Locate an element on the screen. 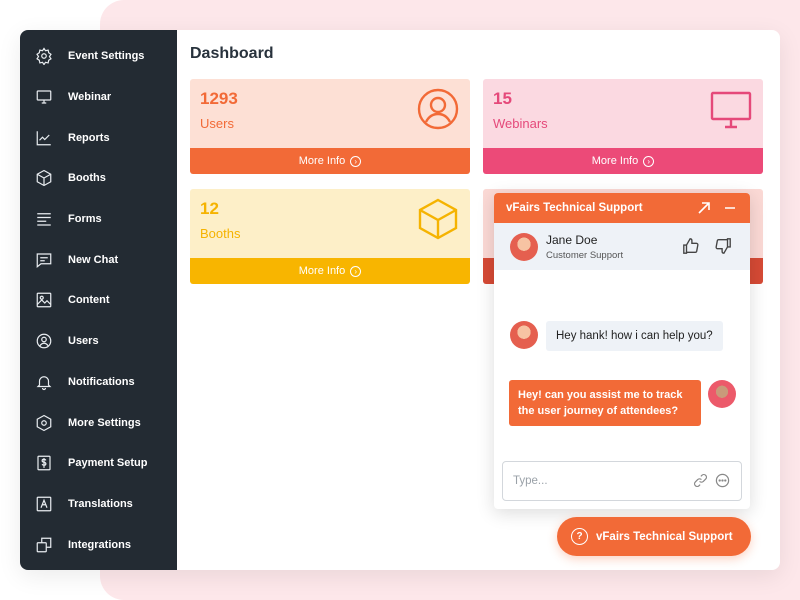  sidebar-item-webinar: Webinar is located at coordinates (98, 97).